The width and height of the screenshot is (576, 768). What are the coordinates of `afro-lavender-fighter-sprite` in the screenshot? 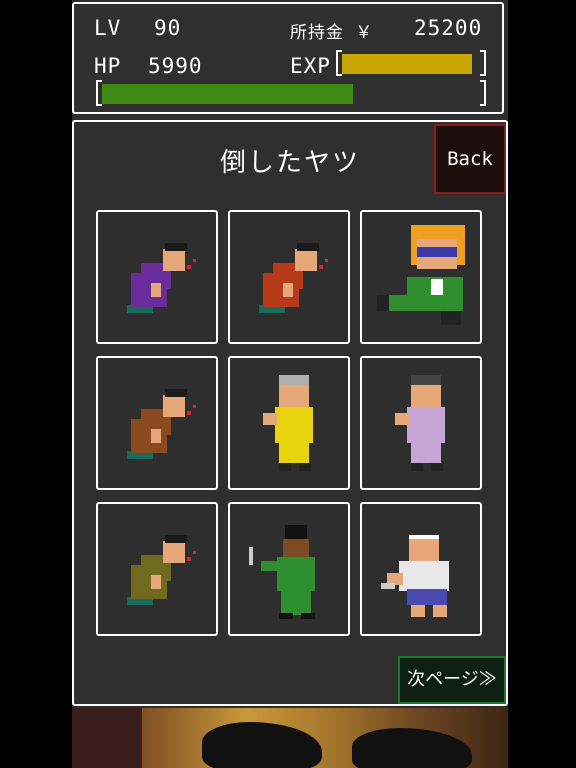 It's located at (420, 423).